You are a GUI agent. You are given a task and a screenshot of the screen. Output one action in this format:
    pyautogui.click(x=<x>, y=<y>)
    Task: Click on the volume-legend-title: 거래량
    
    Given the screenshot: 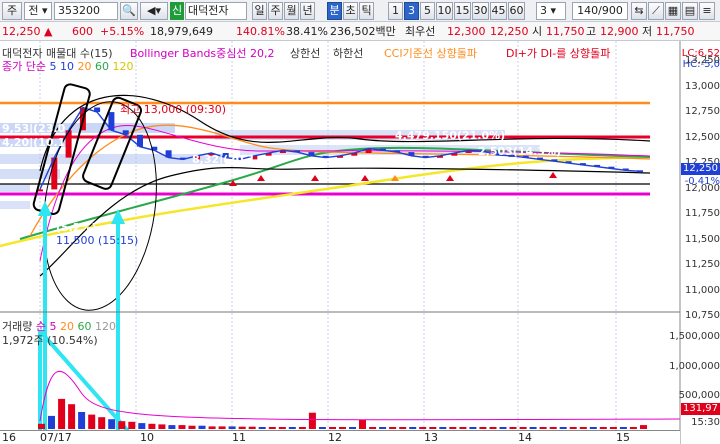 What is the action you would take?
    pyautogui.click(x=17, y=326)
    